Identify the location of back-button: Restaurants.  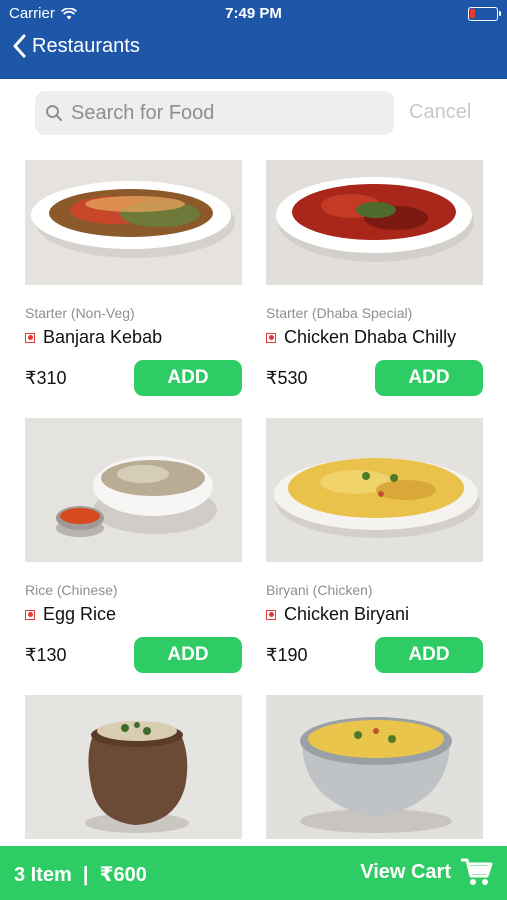
(76, 46).